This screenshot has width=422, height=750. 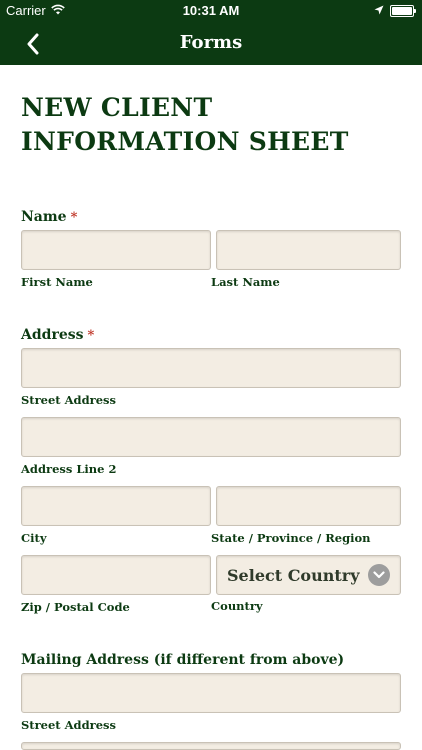 What do you see at coordinates (379, 10) in the screenshot?
I see `location-arrow-icon` at bounding box center [379, 10].